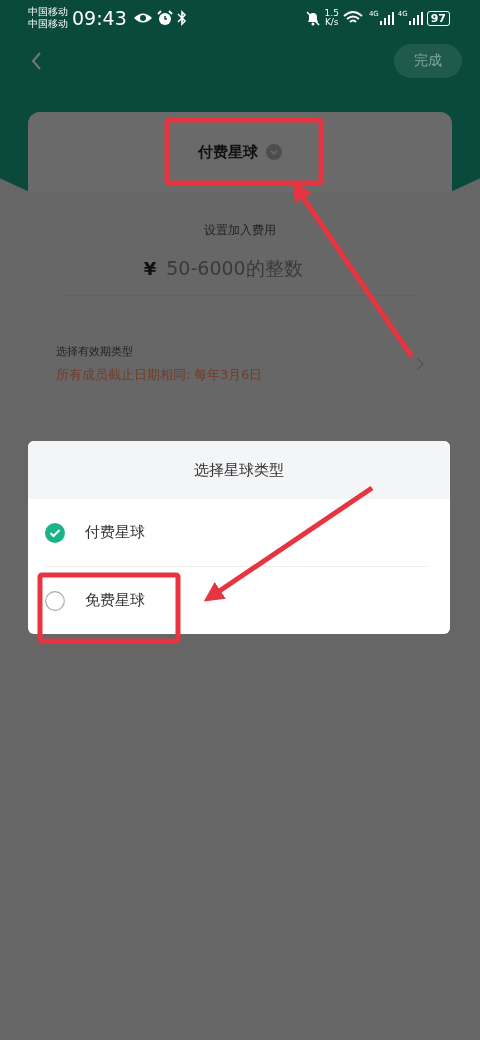 The width and height of the screenshot is (480, 1040). What do you see at coordinates (55, 532) in the screenshot?
I see `checked-radio-icon` at bounding box center [55, 532].